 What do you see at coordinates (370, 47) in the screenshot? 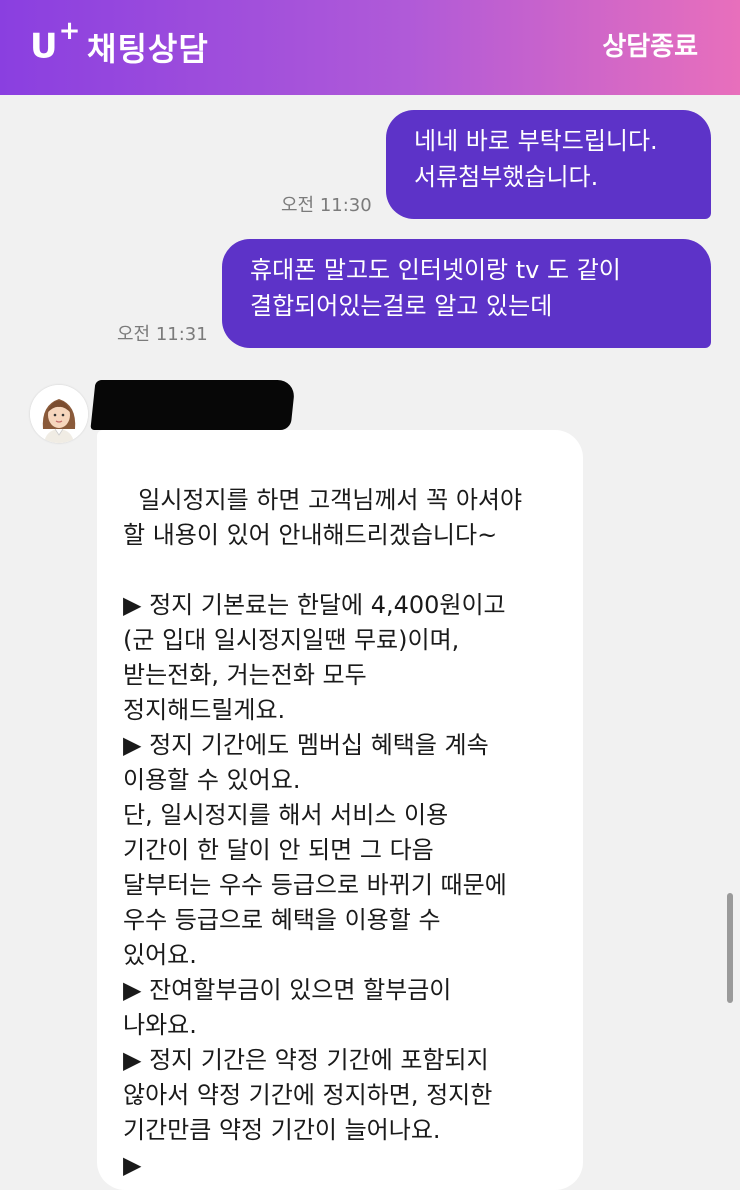
I see `chat-header: U+ 채팅상담 상담종료` at bounding box center [370, 47].